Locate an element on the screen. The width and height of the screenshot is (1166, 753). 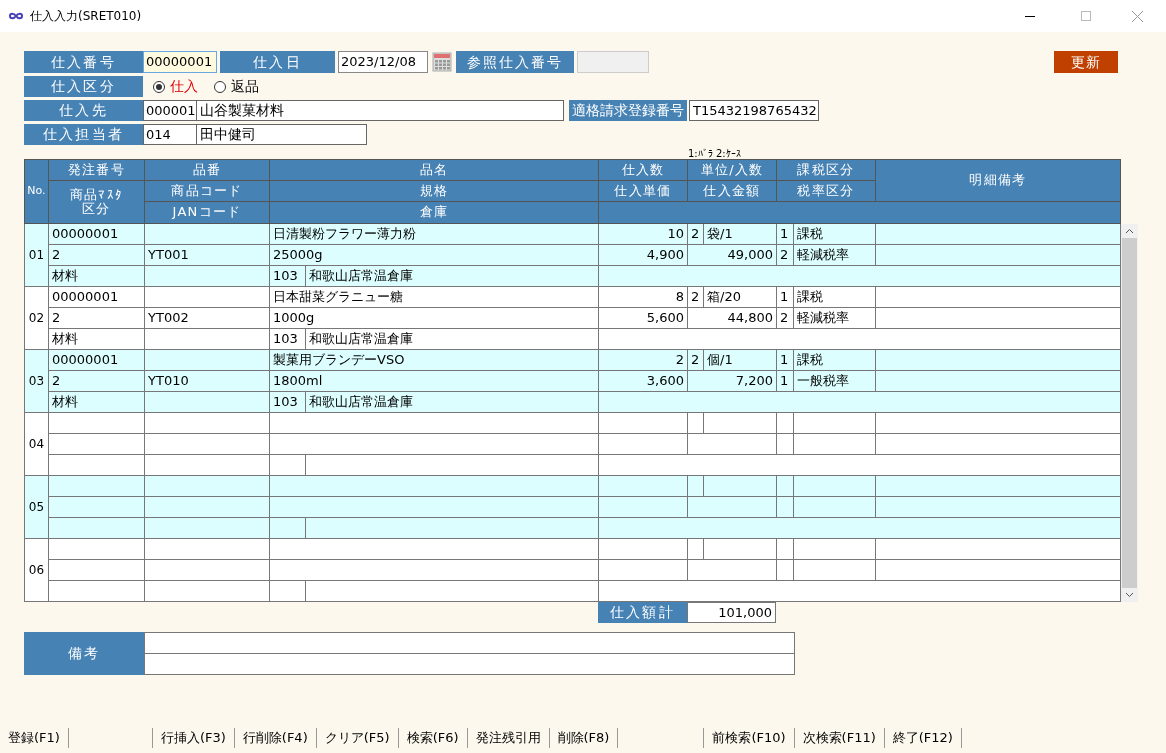
spec-cell: 1000g is located at coordinates (434, 318).